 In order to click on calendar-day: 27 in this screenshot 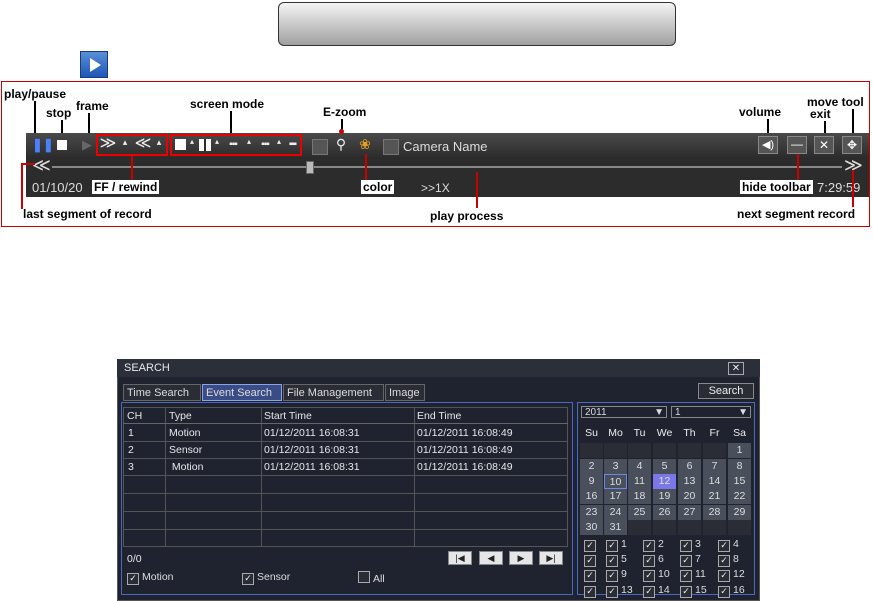, I will do `click(689, 512)`.